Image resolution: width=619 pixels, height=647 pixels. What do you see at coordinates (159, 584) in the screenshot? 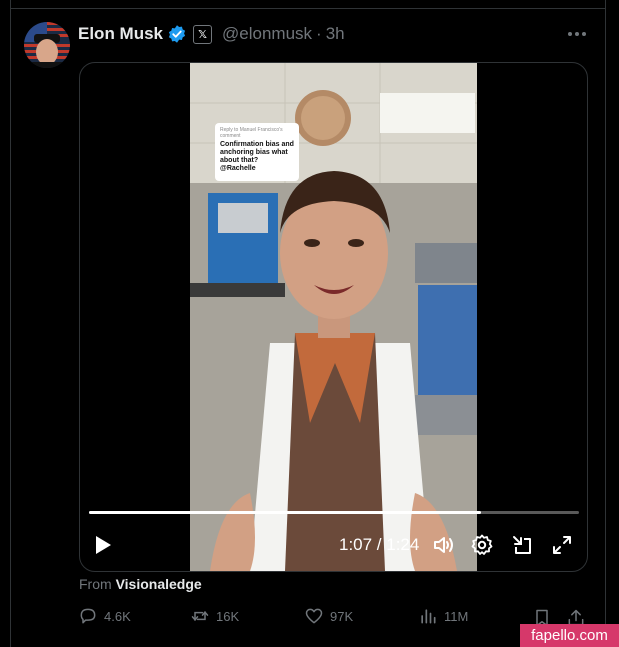
I see `source-name: Visionaledge` at bounding box center [159, 584].